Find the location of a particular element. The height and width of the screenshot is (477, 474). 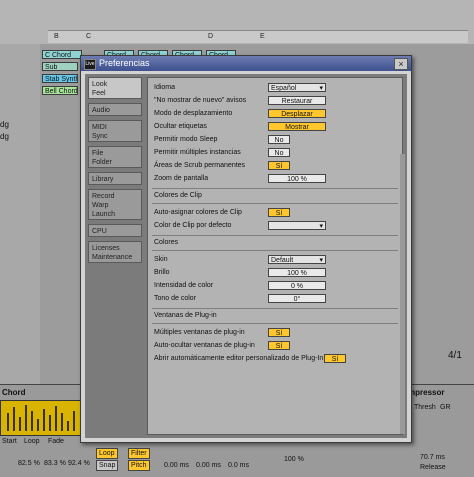

gr-label: GR is located at coordinates (445, 407).